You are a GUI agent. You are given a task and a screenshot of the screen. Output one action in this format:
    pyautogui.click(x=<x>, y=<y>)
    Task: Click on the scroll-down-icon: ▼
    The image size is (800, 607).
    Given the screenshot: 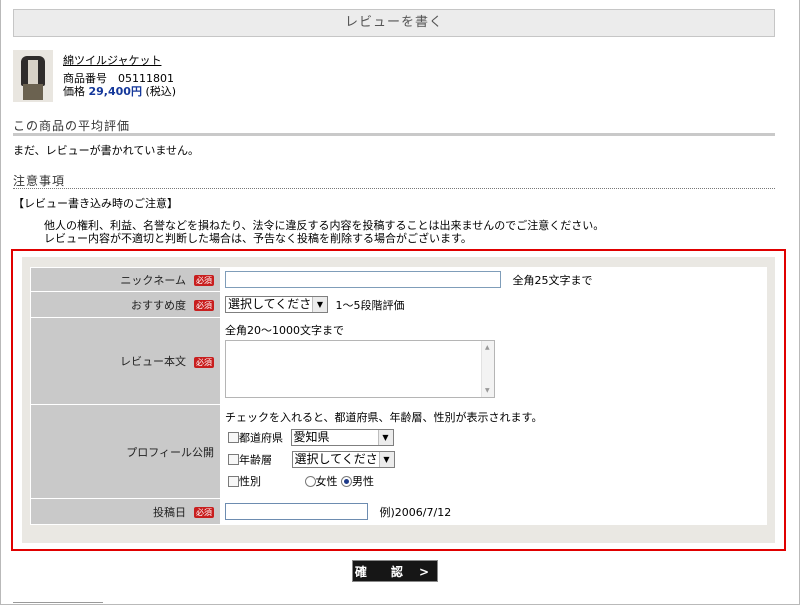 What is the action you would take?
    pyautogui.click(x=487, y=390)
    